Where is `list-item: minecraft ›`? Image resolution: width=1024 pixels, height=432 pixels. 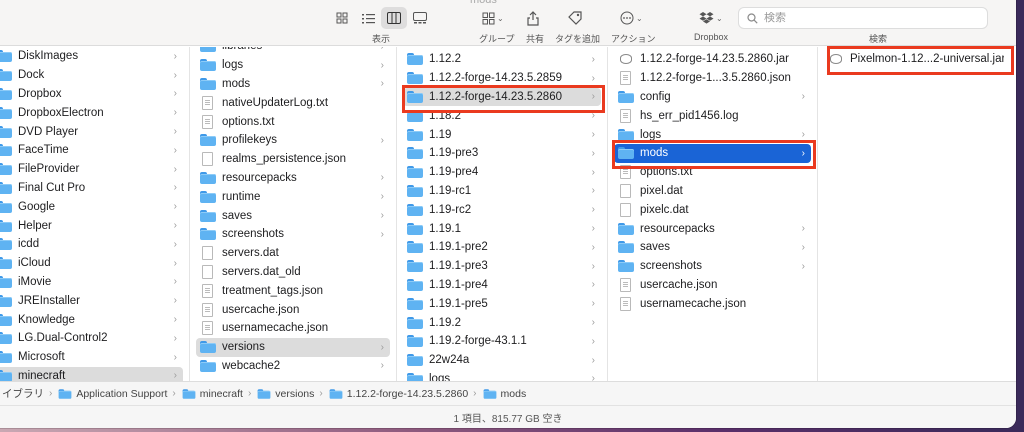 list-item: minecraft › is located at coordinates (91, 373).